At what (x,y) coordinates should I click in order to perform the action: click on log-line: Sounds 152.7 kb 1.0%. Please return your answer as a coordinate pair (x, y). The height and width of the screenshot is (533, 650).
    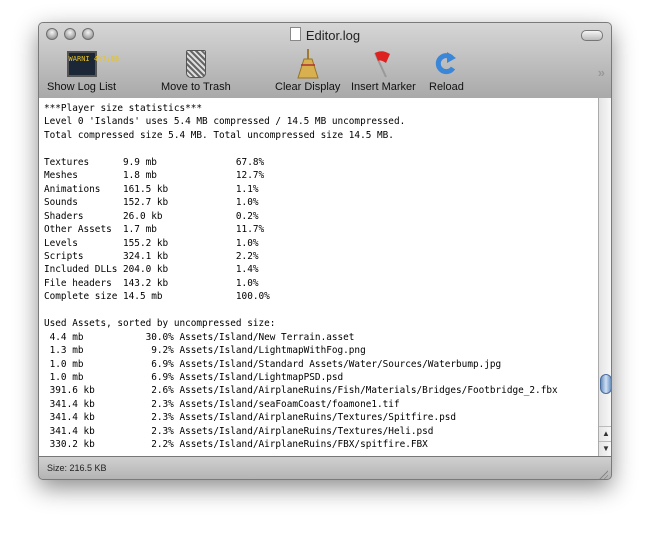
    Looking at the image, I should click on (151, 203).